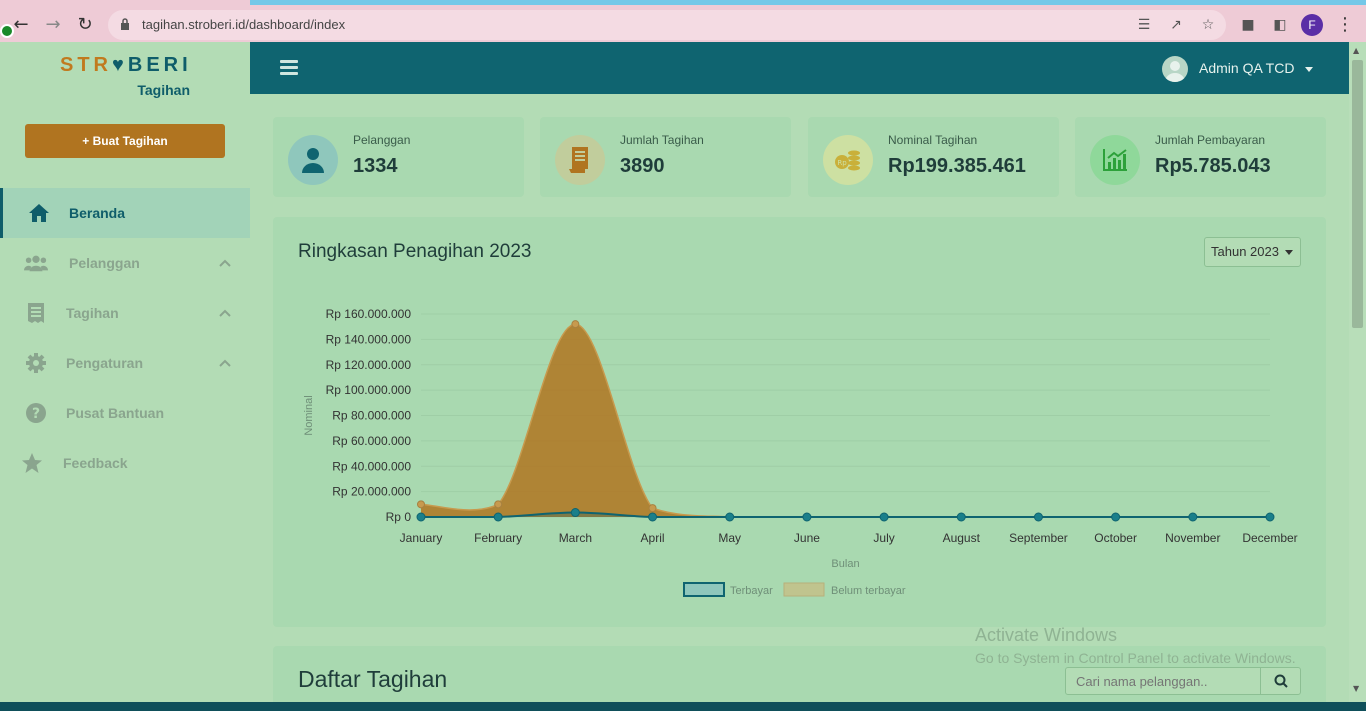 Image resolution: width=1366 pixels, height=711 pixels. Describe the element at coordinates (883, 538) in the screenshot. I see `x-tick-label: July` at that location.